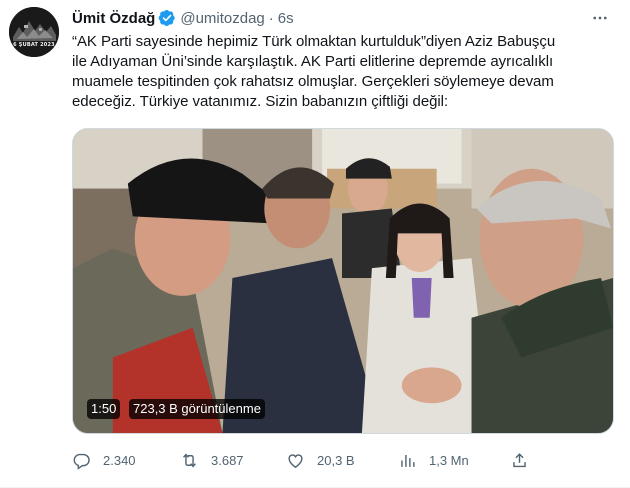 This screenshot has height=488, width=630. What do you see at coordinates (408, 460) in the screenshot?
I see `views-icon` at bounding box center [408, 460].